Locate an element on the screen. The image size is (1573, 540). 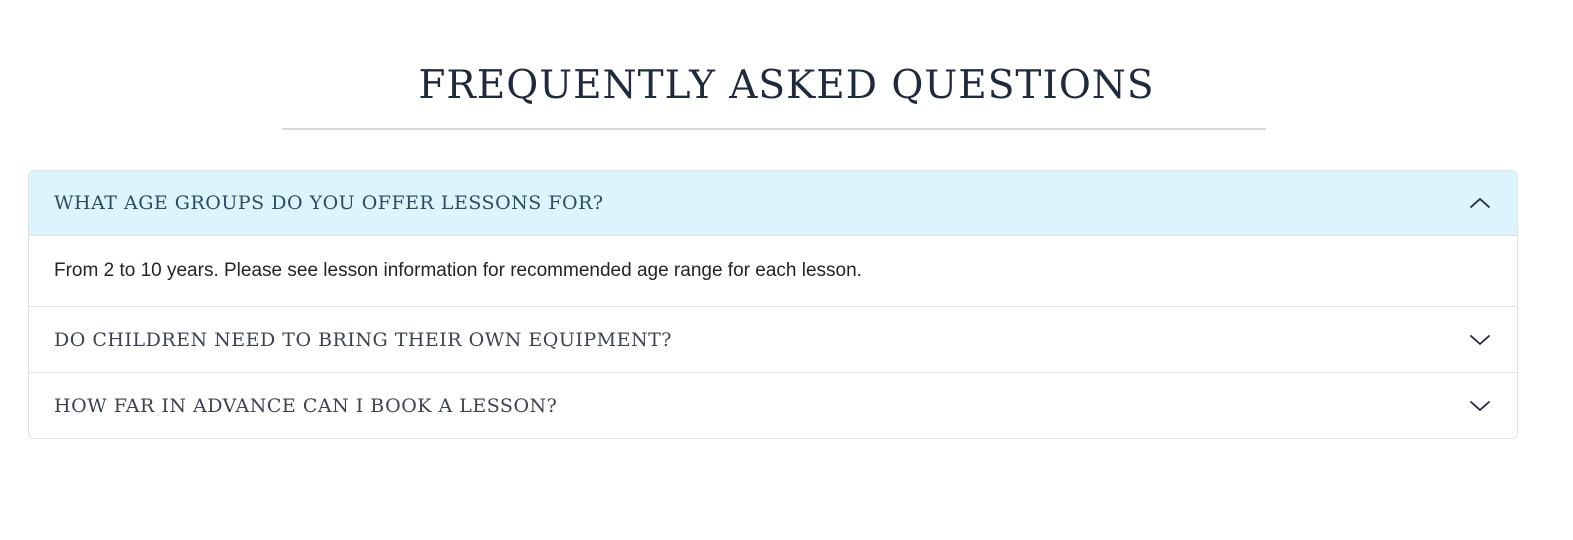
faq-toggle-button: HOW FAR IN ADVANCE CAN I BOOK A LESSON? is located at coordinates (773, 405).